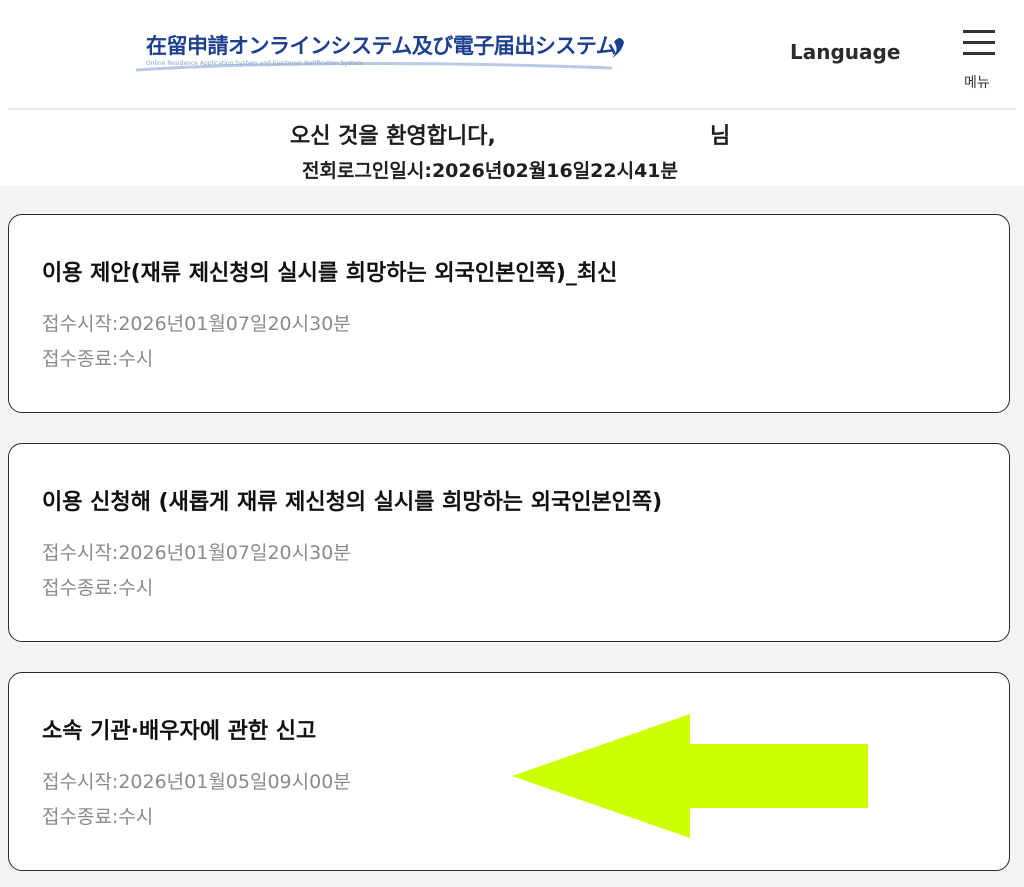  Describe the element at coordinates (512, 148) in the screenshot. I see `welcome-section: 오신 것을 환영합니다, 님 전회로그인일시:2026년02월16일22시41분` at that location.